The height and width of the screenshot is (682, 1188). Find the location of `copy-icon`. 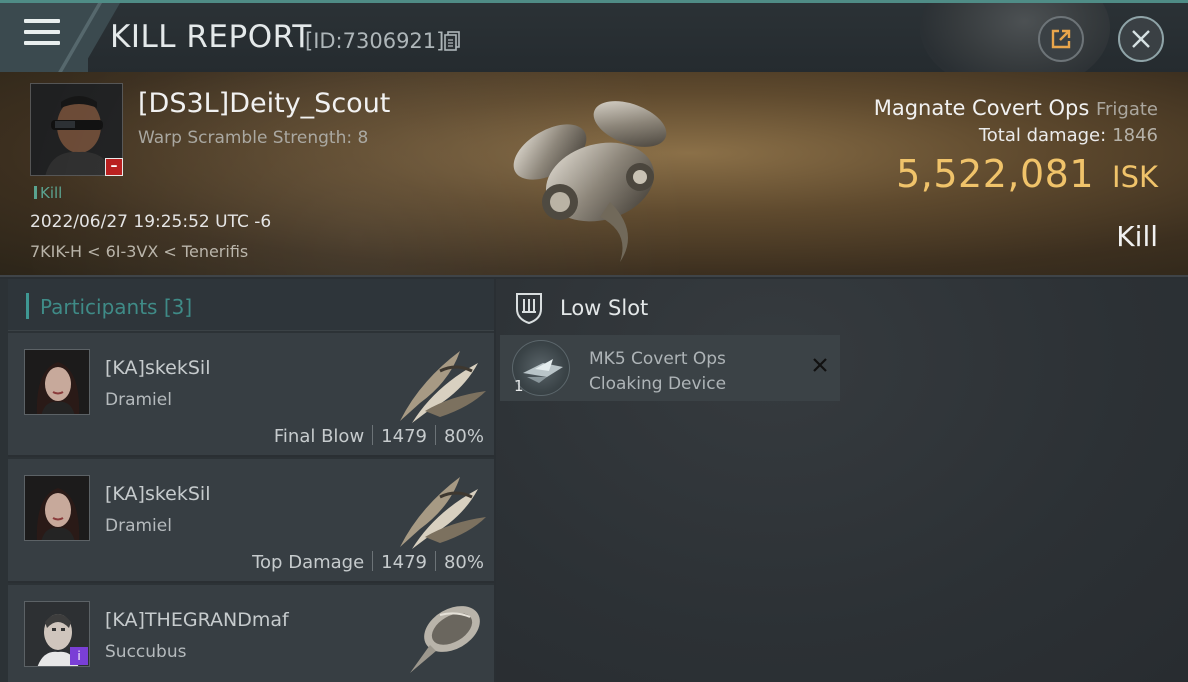

copy-icon is located at coordinates (452, 41).